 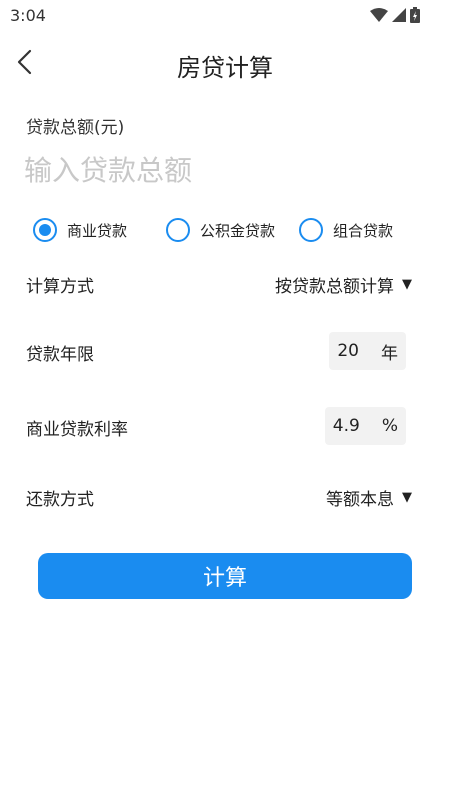 I want to click on loan-amount-label: 贷款总额(元), so click(x=75, y=128).